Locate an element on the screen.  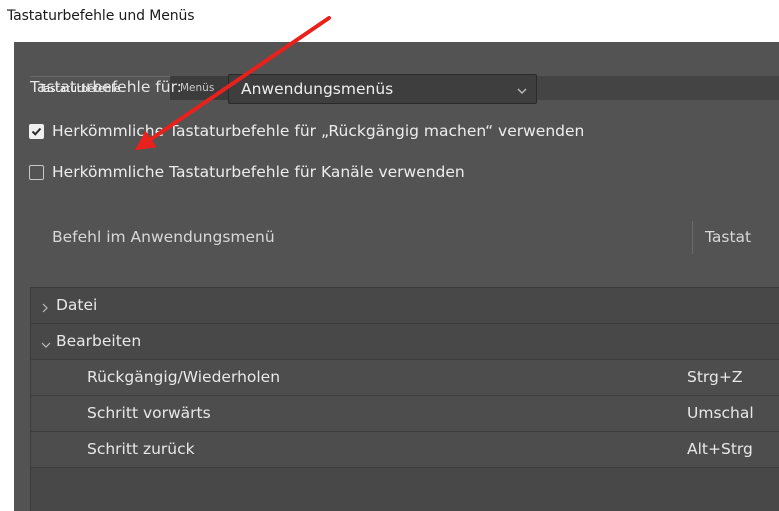
chevron-right-icon is located at coordinates (45, 309).